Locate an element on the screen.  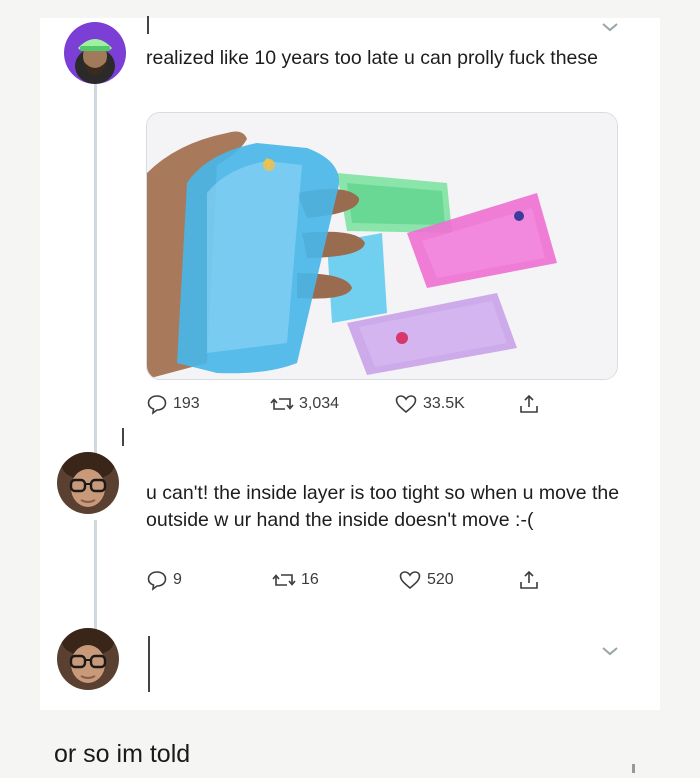
like-button: 520 is located at coordinates (426, 580).